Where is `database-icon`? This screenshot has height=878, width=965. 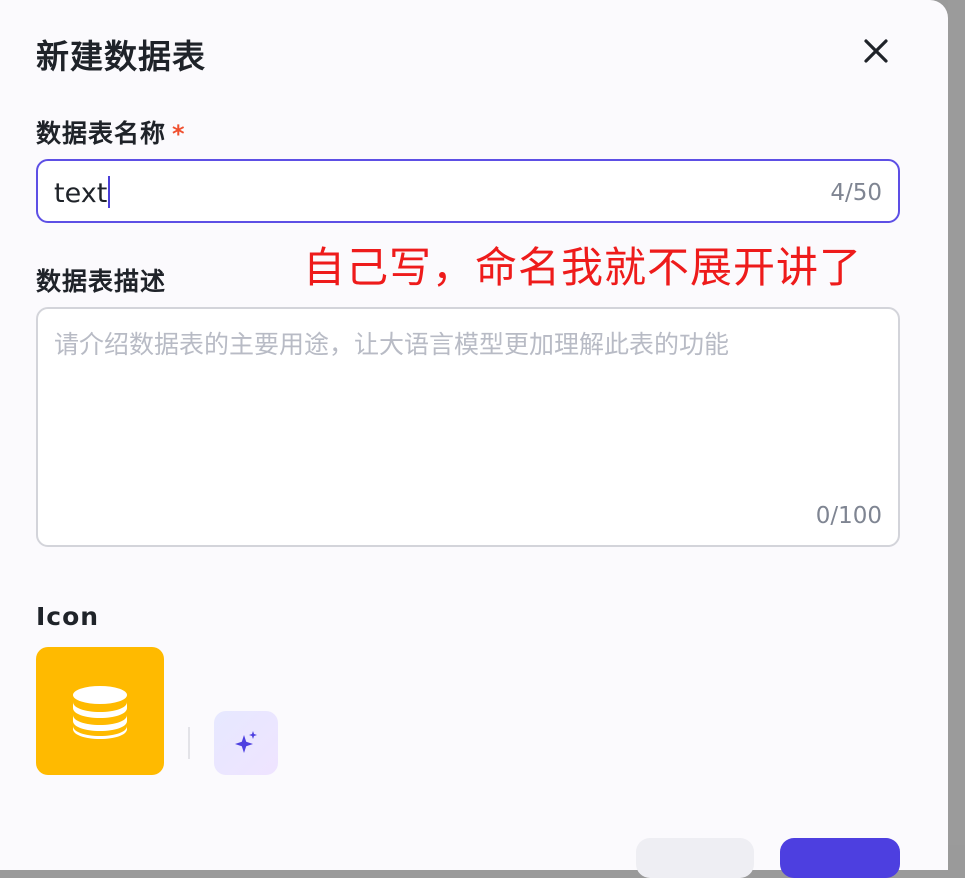 database-icon is located at coordinates (100, 712).